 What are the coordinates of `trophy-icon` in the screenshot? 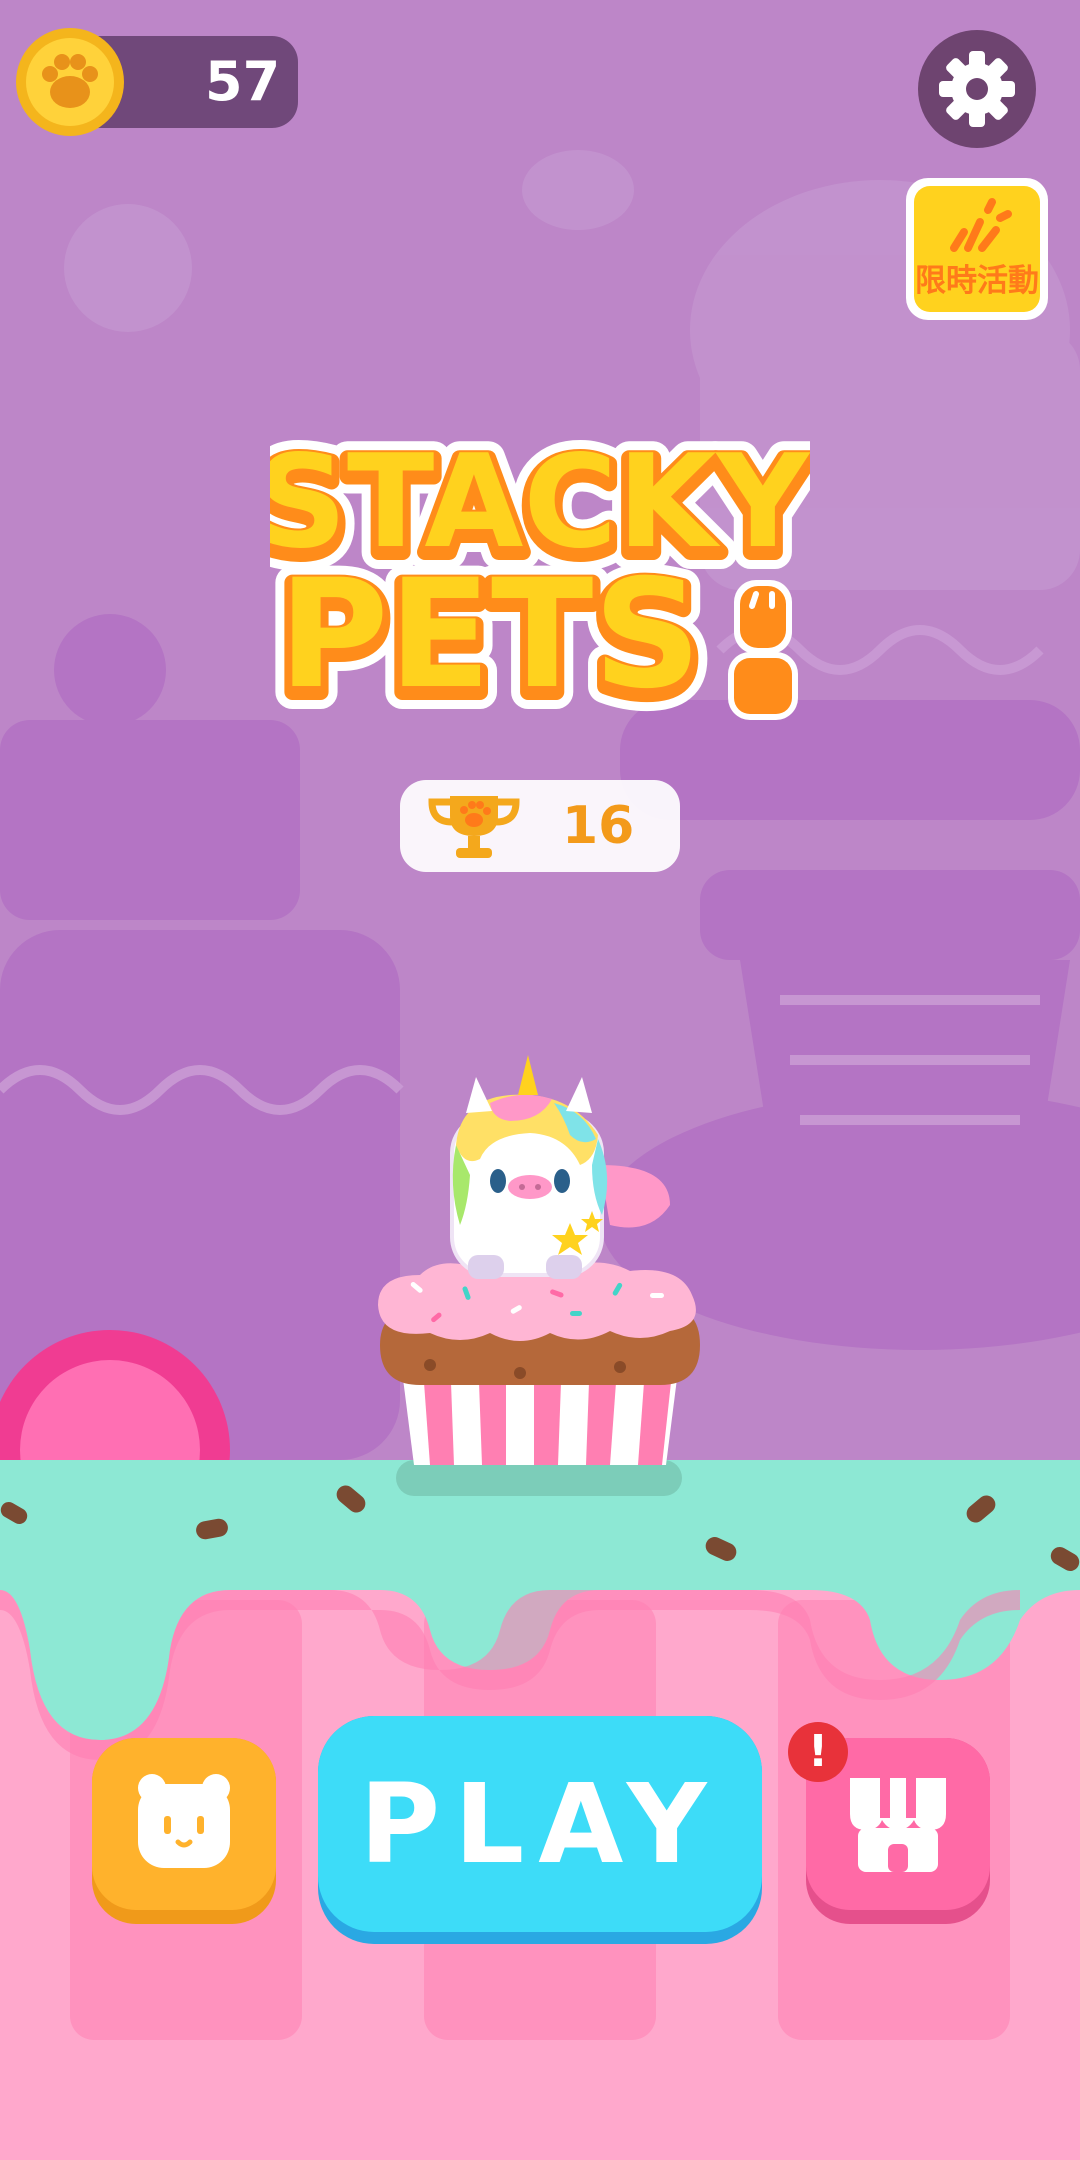 It's located at (474, 827).